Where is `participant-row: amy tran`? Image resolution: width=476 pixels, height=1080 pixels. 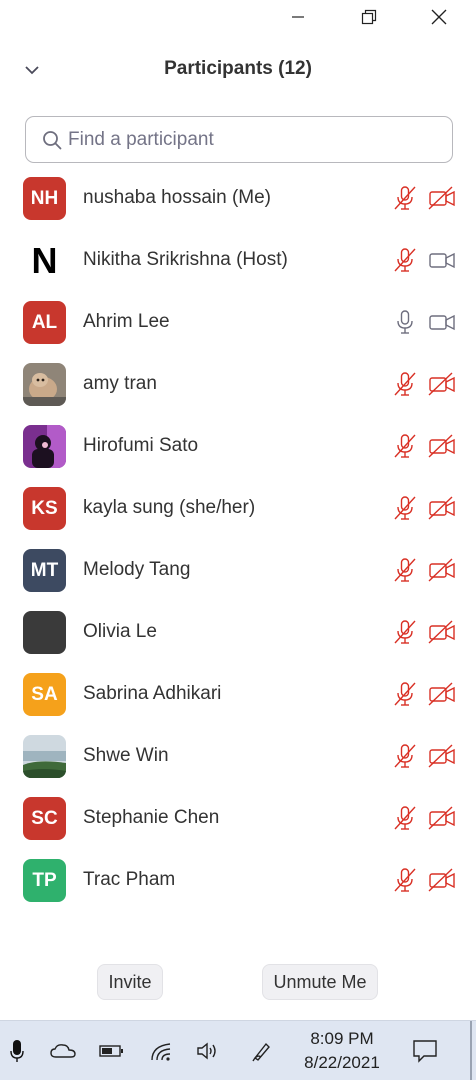
participant-row: amy tran is located at coordinates (238, 384).